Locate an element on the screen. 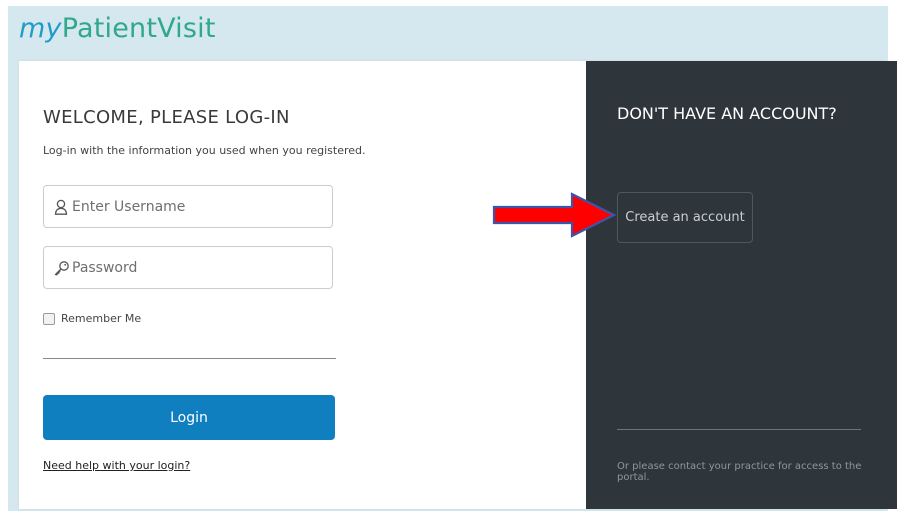 The image size is (897, 513). brand-logo-name: PatientVisit is located at coordinates (138, 28).